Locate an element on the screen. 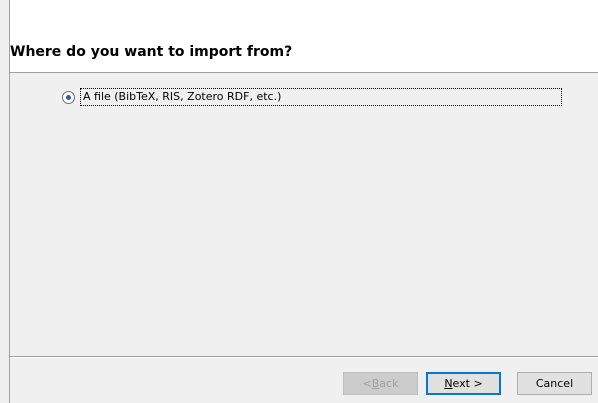 This screenshot has width=598, height=403. back-button-rest: ack is located at coordinates (389, 383).